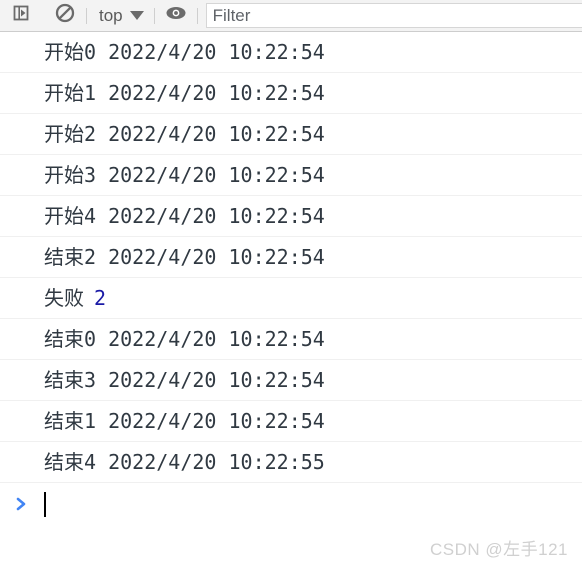  I want to click on step-execute-icon, so click(21, 15).